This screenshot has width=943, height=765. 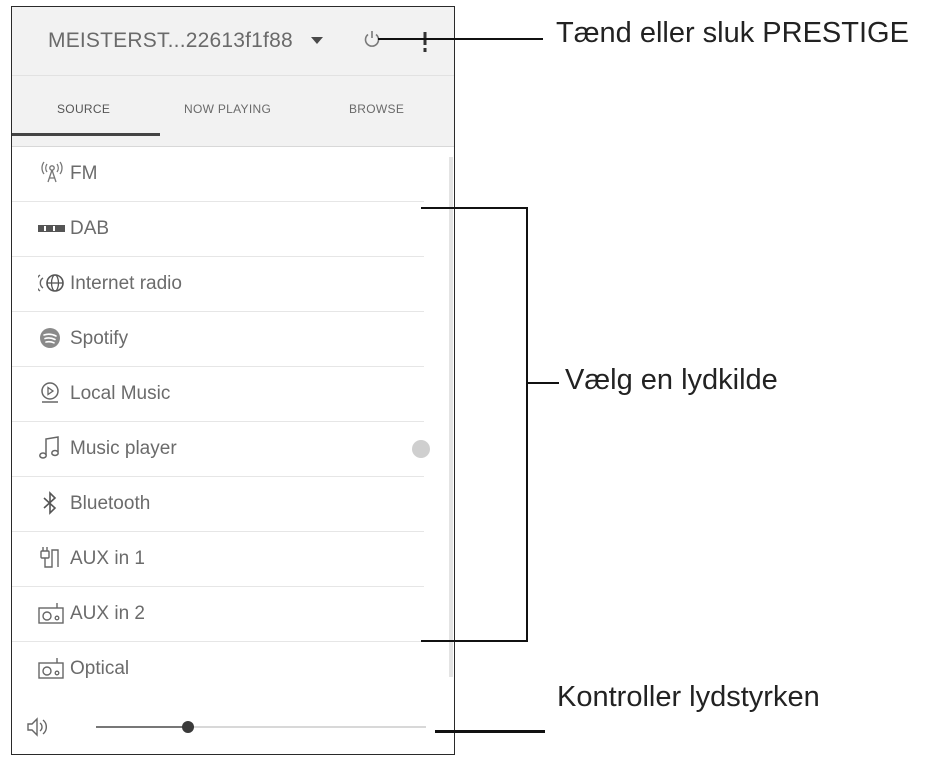 What do you see at coordinates (221, 449) in the screenshot?
I see `source-item-music-player: Music player` at bounding box center [221, 449].